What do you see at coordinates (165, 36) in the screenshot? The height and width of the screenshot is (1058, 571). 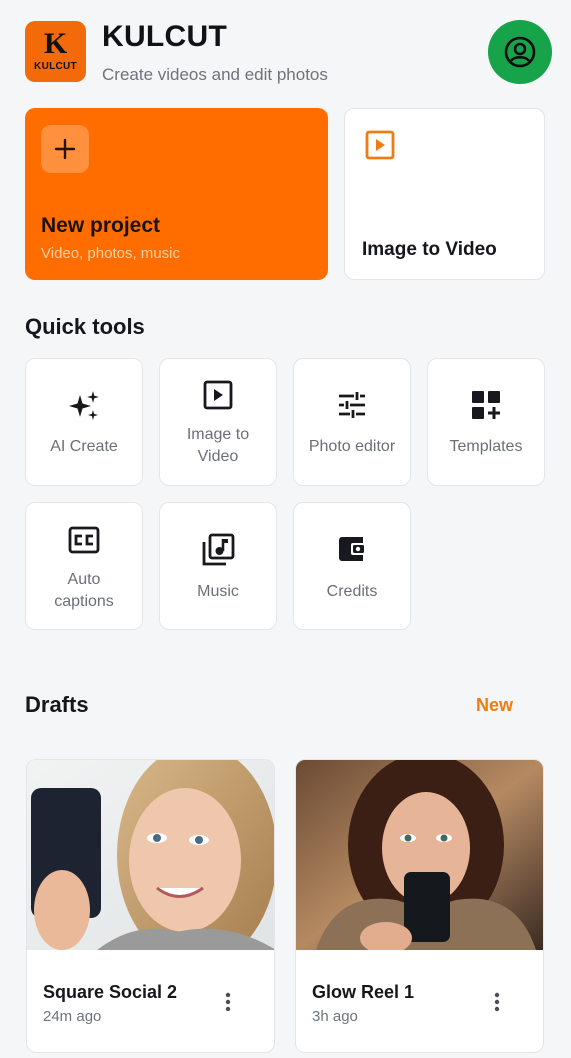 I see `app-title: KULCUT` at bounding box center [165, 36].